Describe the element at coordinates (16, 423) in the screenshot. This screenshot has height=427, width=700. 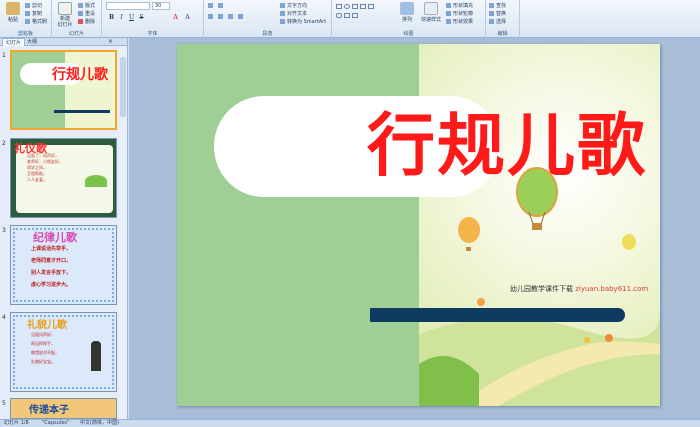
I see `slide-count: 幻灯片 1/8` at that location.